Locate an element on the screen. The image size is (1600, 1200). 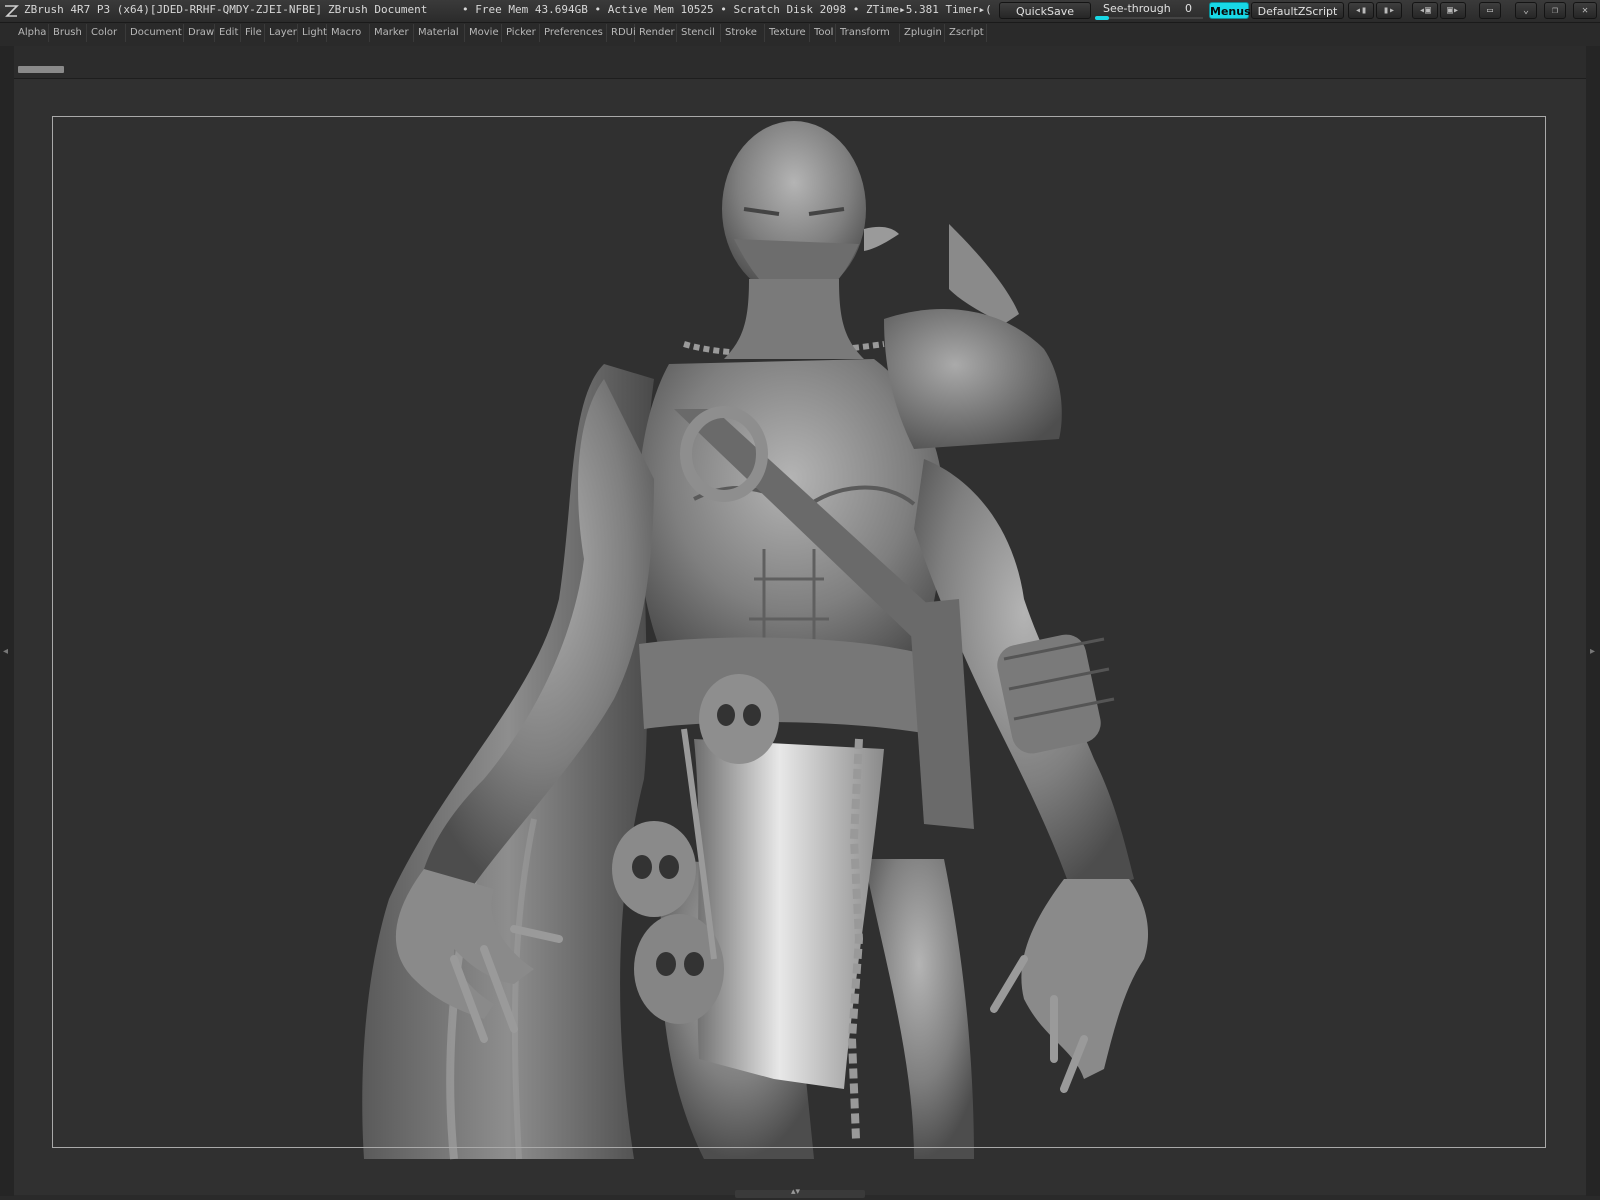
menu-item-brush: Brush is located at coordinates (68, 33).